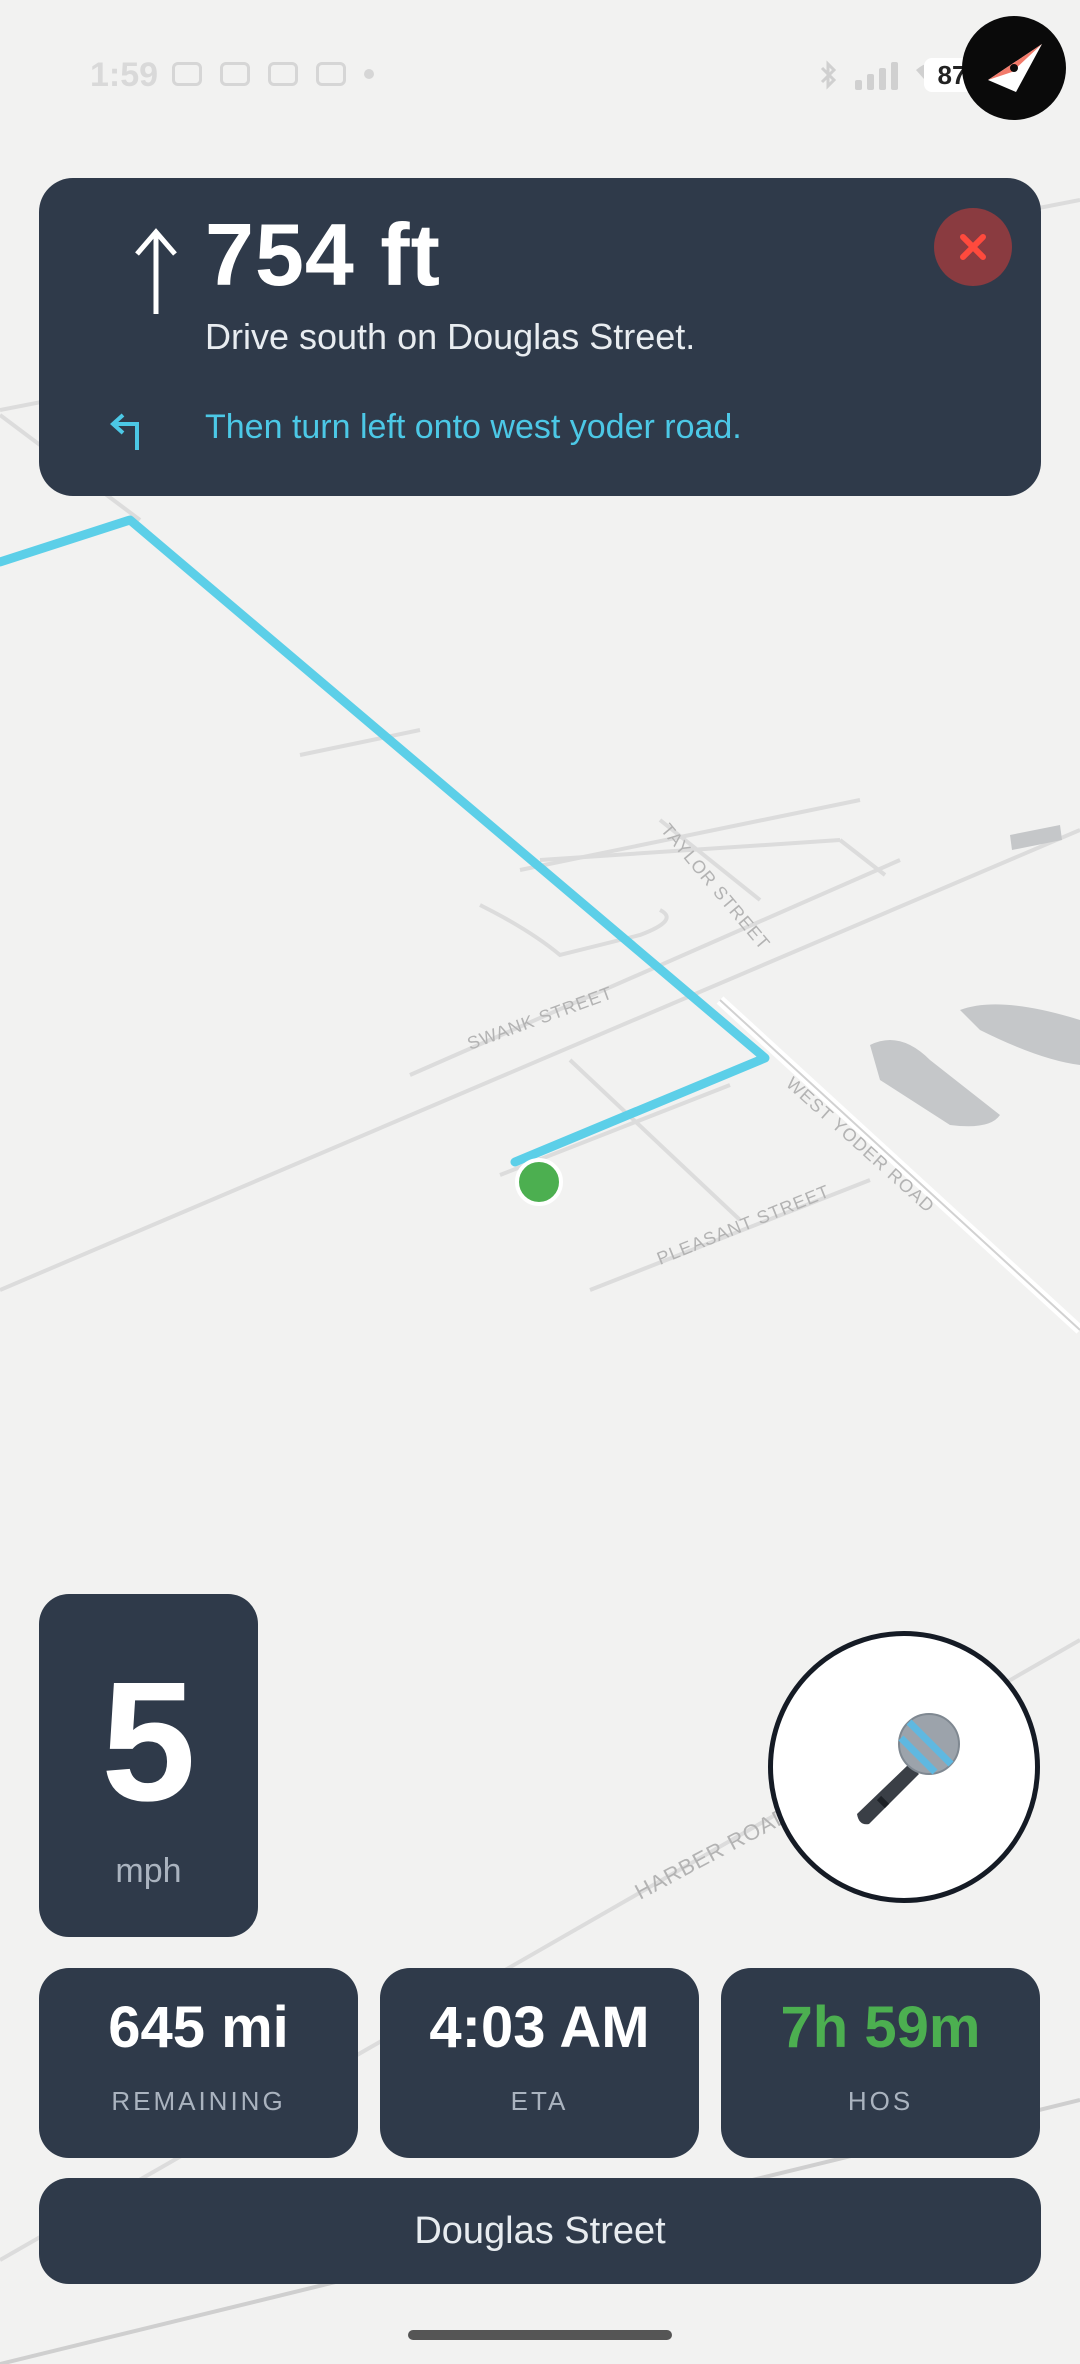 The height and width of the screenshot is (2364, 1080). Describe the element at coordinates (880, 2027) in the screenshot. I see `hos-value: 7h 59m` at that location.